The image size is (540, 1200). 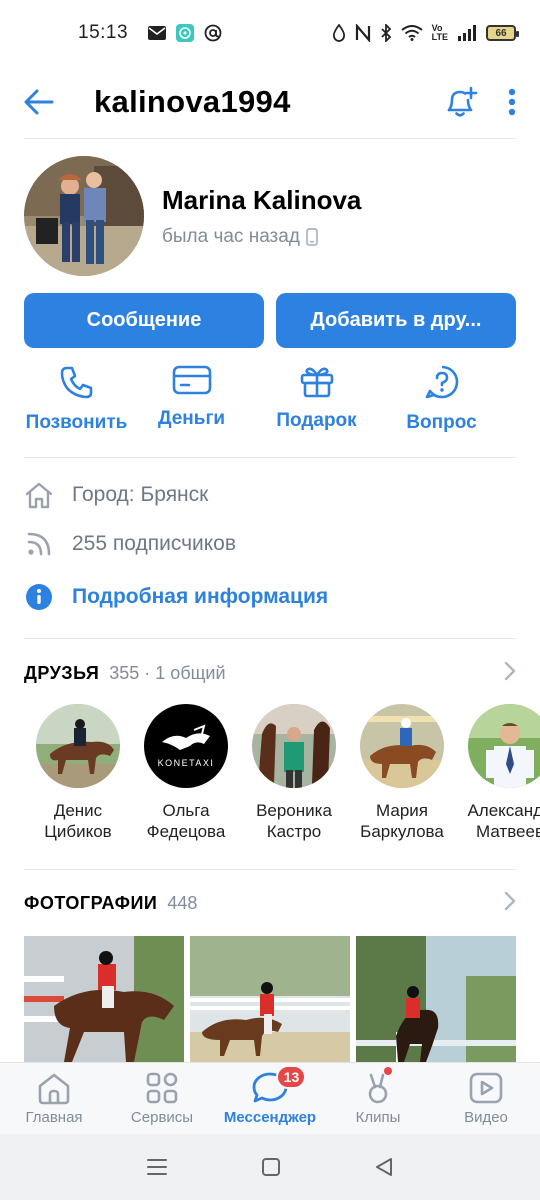 I want to click on city-text: Город: Брянск, so click(x=140, y=494).